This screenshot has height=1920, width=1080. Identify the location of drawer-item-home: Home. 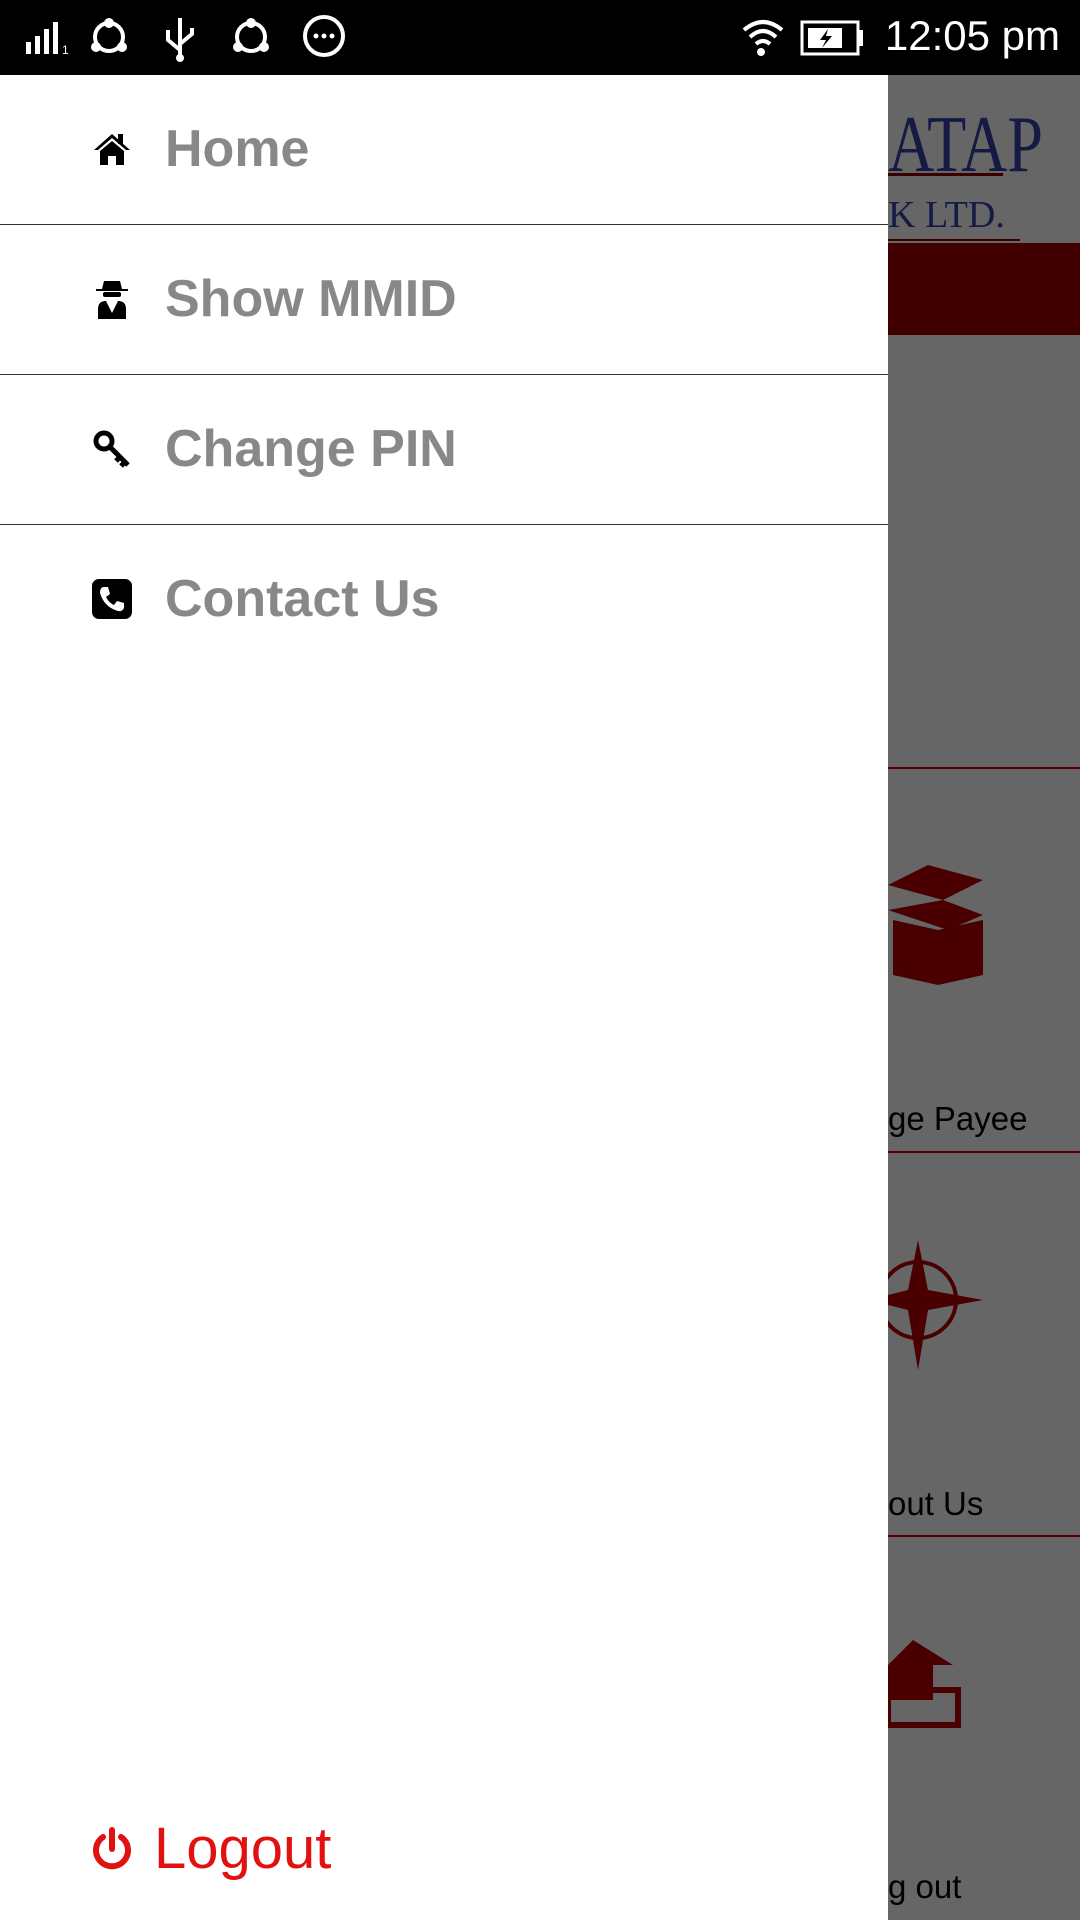
(444, 150).